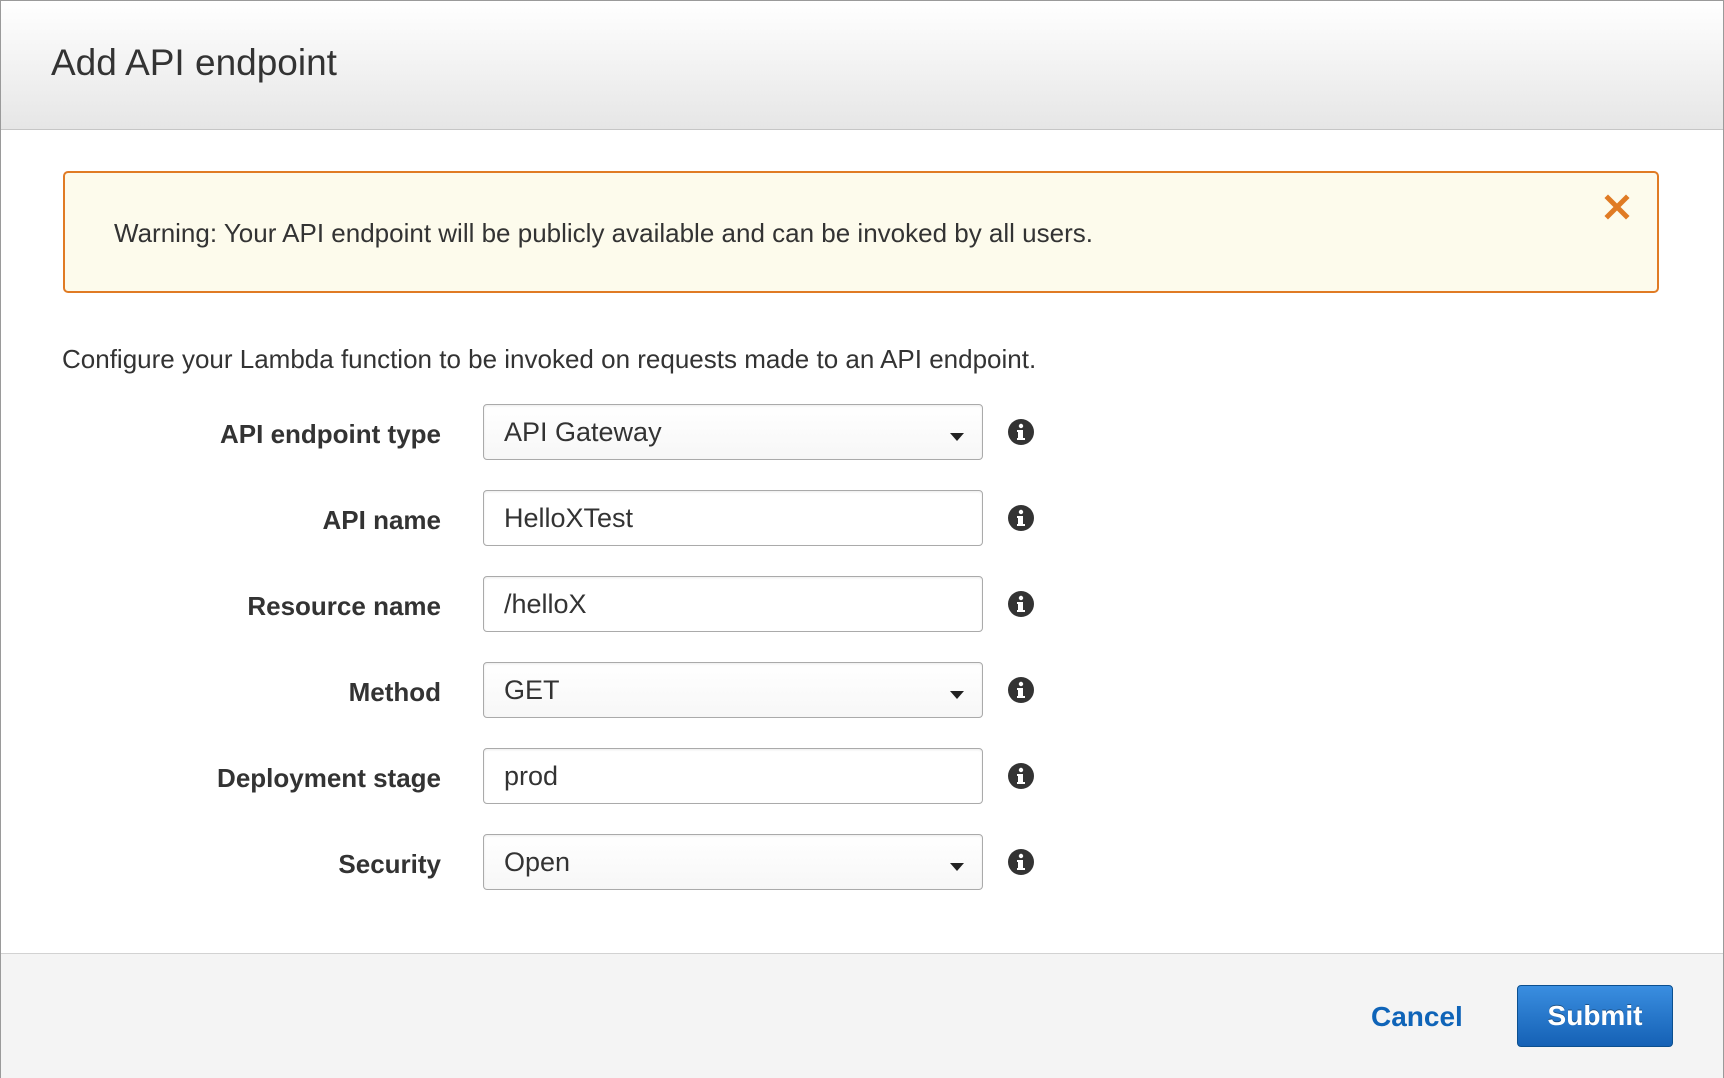 The height and width of the screenshot is (1078, 1724). I want to click on form-row-method: Method GET, so click(551, 690).